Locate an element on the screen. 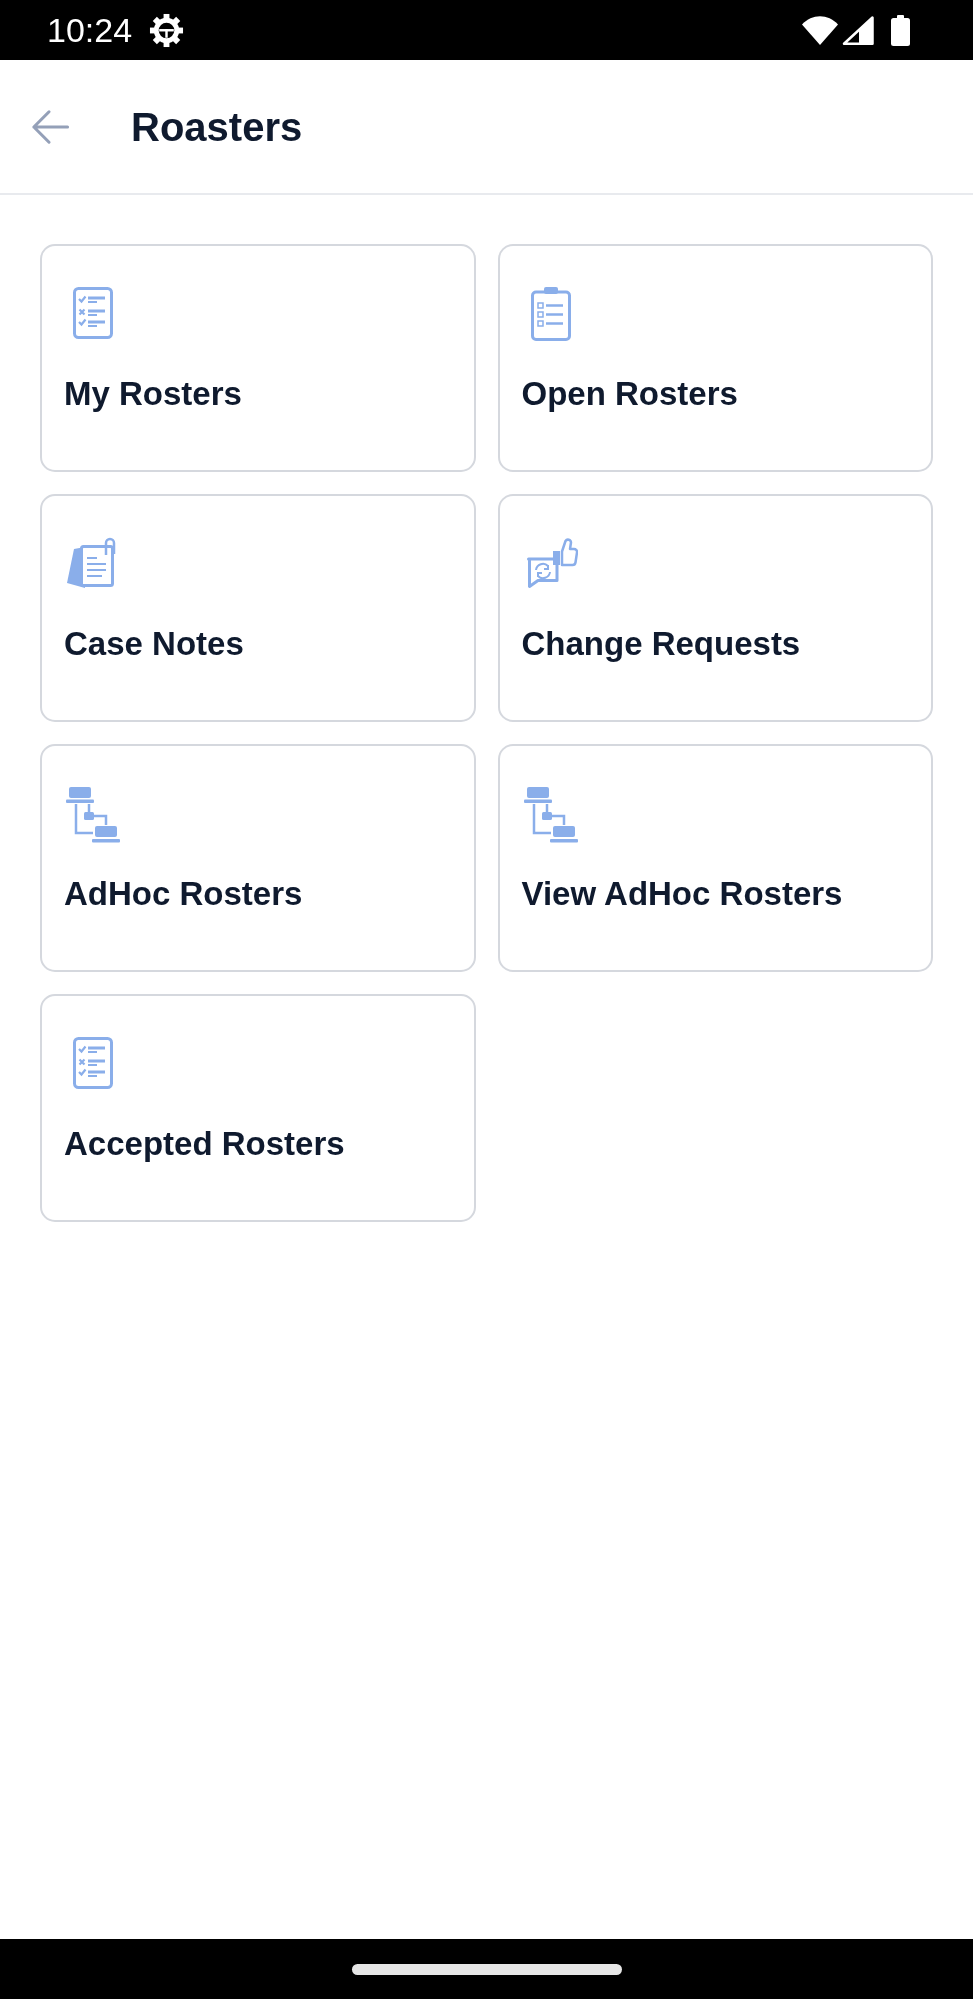 Image resolution: width=973 pixels, height=1999 pixels. menu-tile: AdHoc Rosters is located at coordinates (258, 858).